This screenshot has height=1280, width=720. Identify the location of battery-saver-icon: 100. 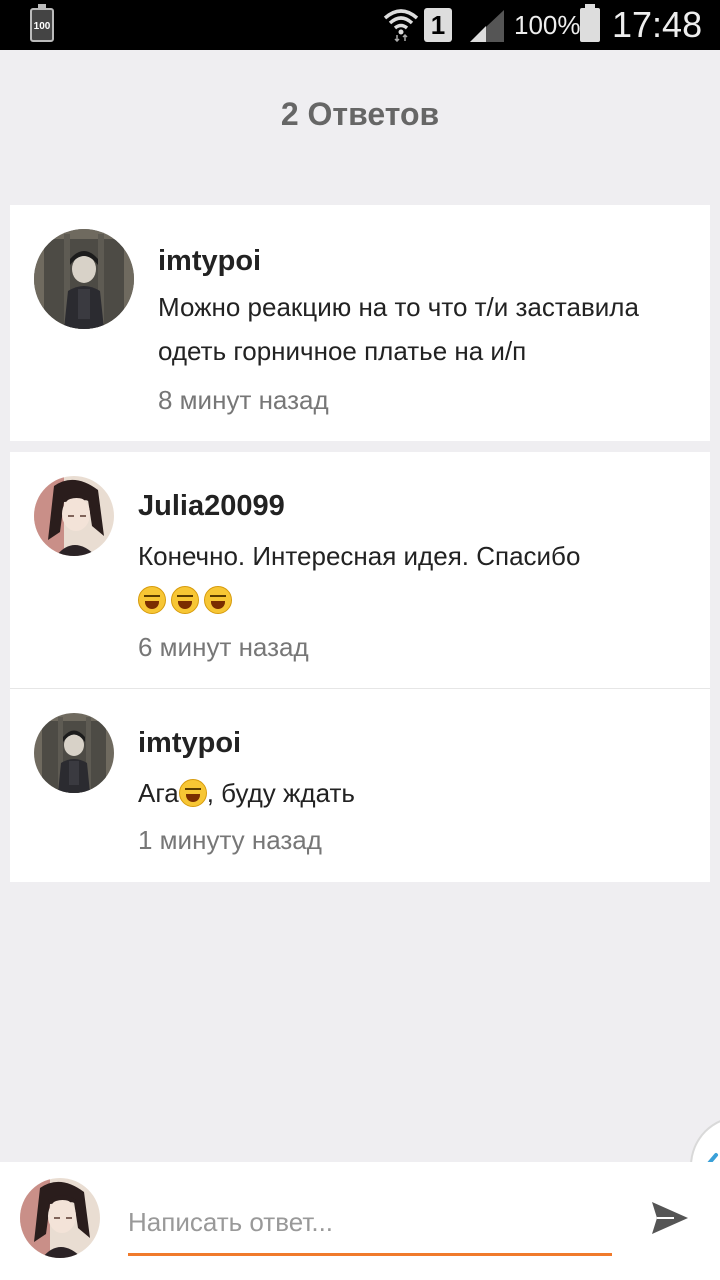
(42, 23).